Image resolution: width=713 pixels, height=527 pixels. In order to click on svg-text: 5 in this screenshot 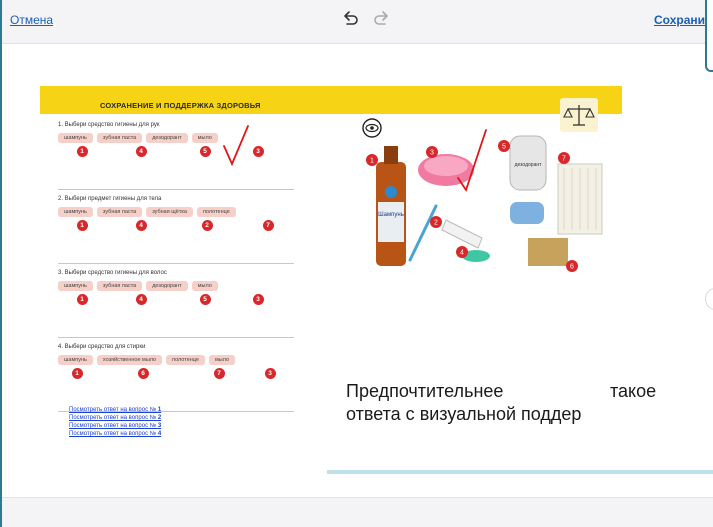, I will do `click(504, 147)`.